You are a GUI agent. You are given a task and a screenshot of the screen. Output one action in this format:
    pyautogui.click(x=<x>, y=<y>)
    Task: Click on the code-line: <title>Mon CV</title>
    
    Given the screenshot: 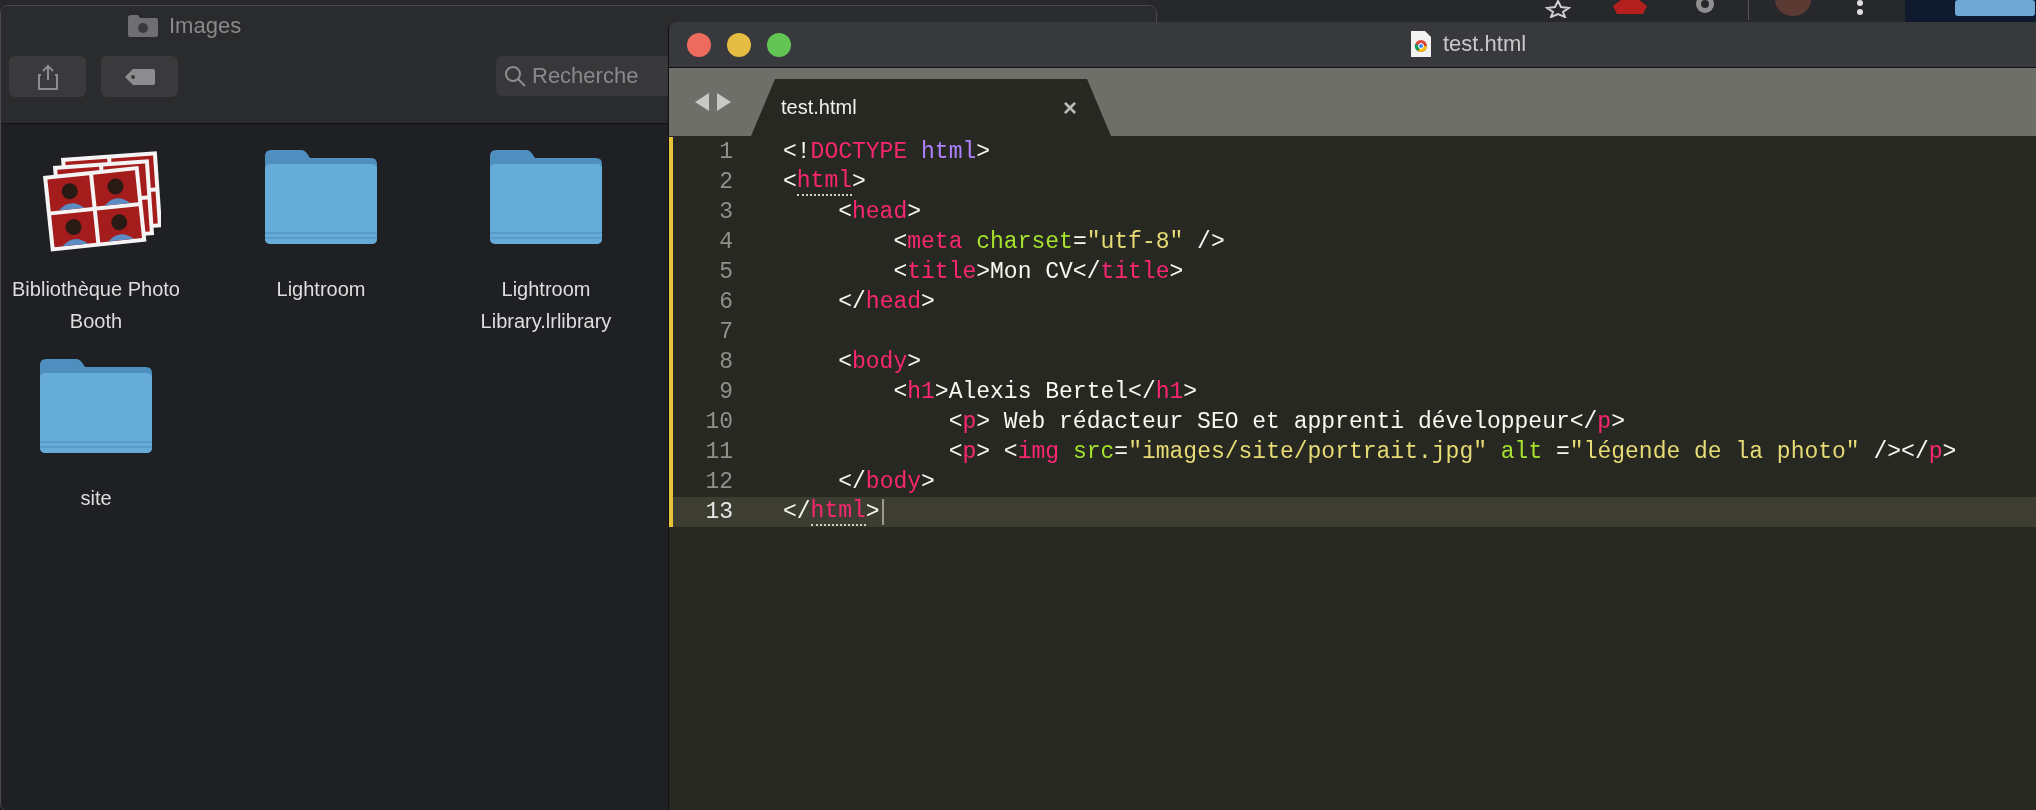 What is the action you would take?
    pyautogui.click(x=1038, y=272)
    